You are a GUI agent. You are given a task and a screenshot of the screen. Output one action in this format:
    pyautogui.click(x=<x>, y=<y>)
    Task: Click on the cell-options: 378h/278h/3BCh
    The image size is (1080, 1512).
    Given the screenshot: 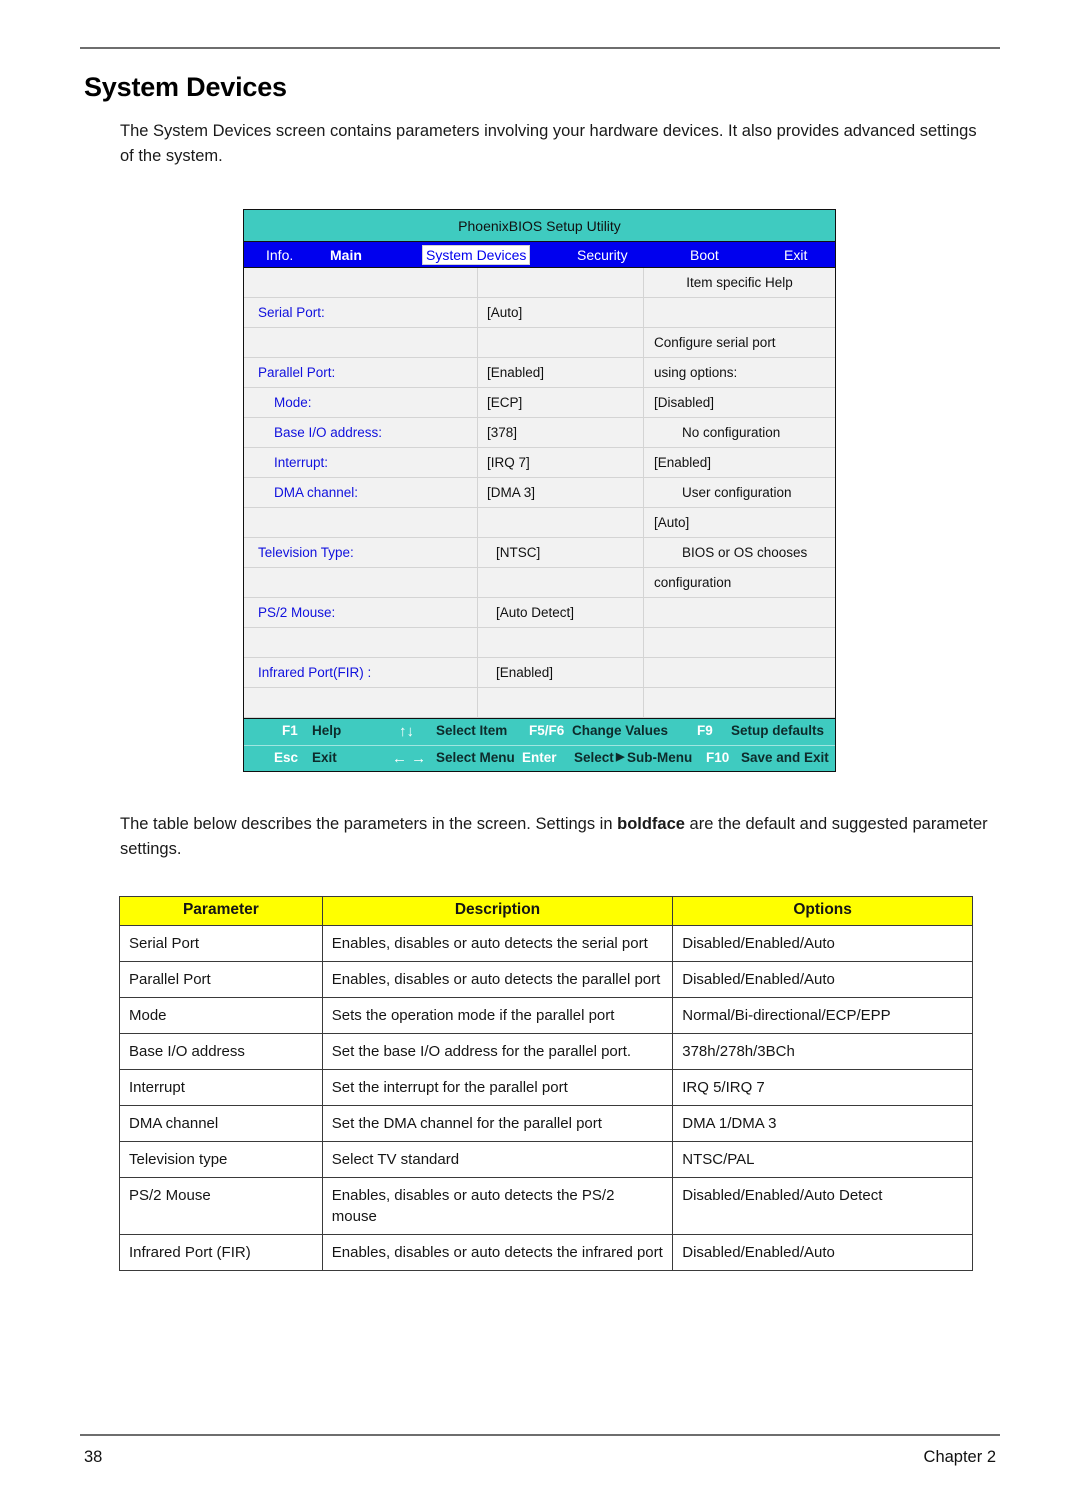 What is the action you would take?
    pyautogui.click(x=822, y=1051)
    